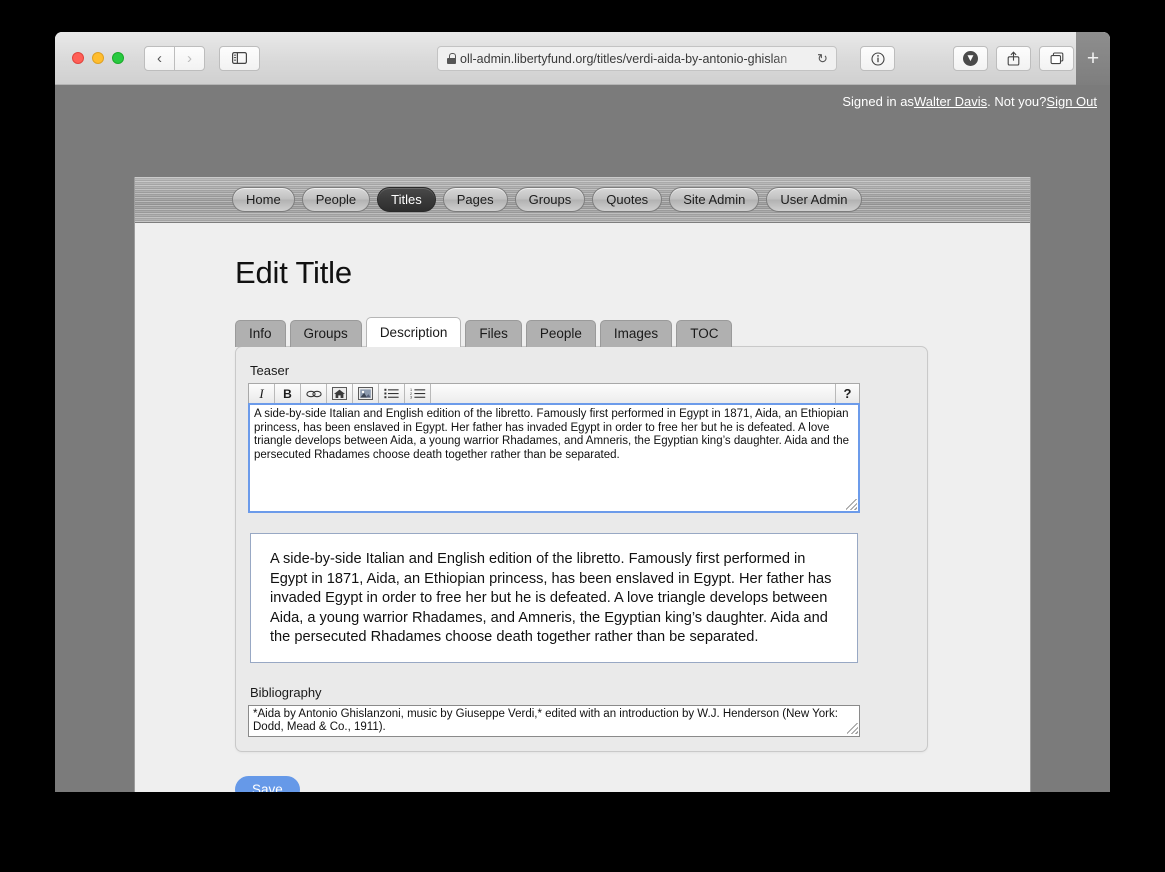  I want to click on nav-item-home: Home, so click(263, 199).